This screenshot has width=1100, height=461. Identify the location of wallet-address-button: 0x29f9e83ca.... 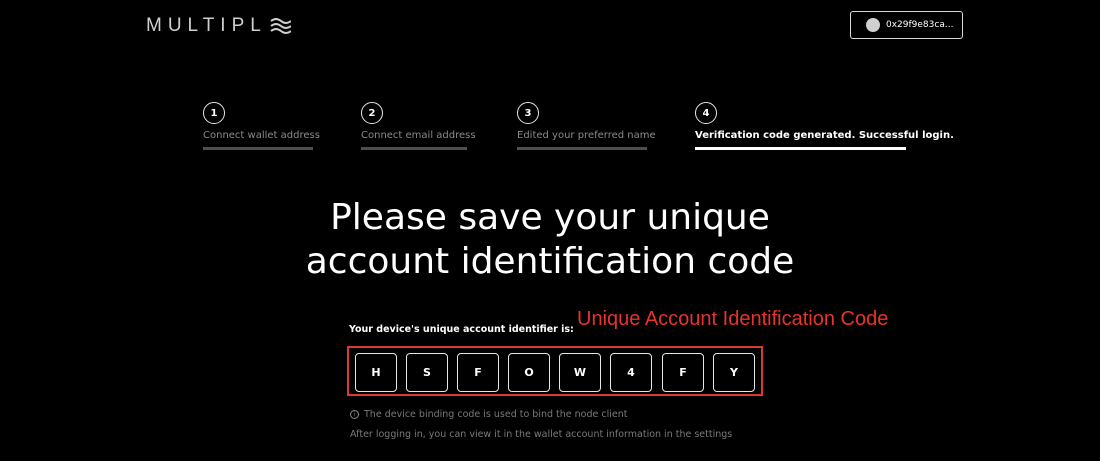
(906, 25).